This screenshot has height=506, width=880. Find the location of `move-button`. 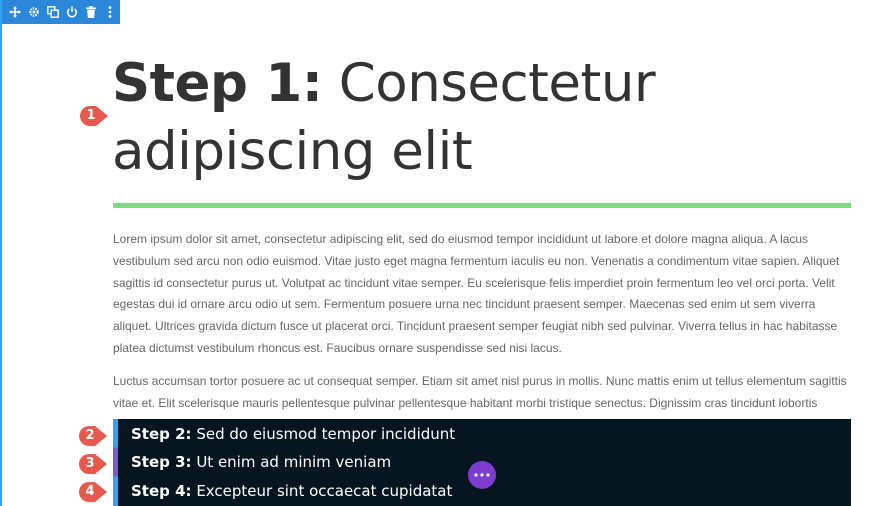

move-button is located at coordinates (15, 12).